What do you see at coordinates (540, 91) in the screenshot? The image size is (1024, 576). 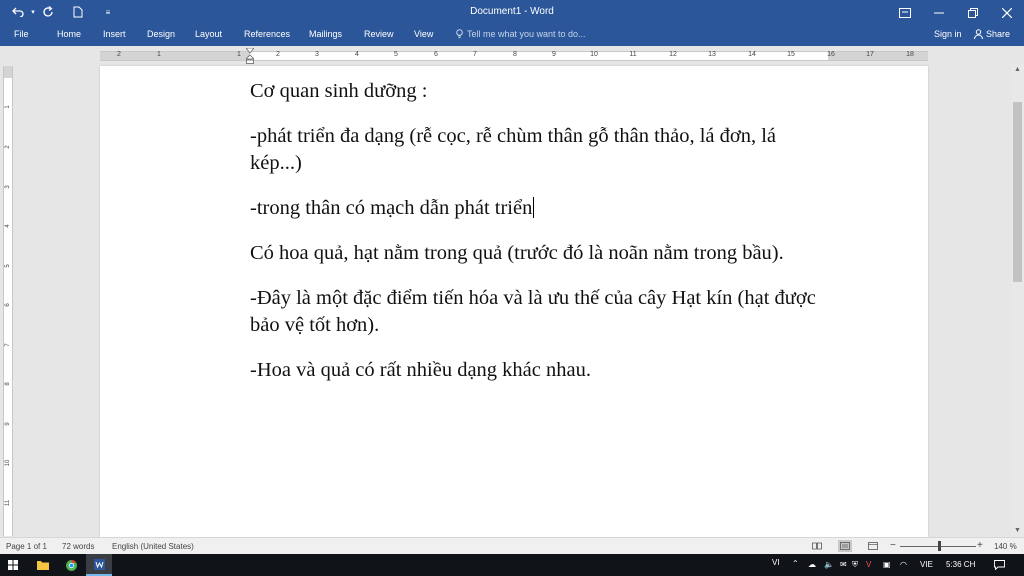 I see `paragraph: Cơ quan sinh dưỡng :` at bounding box center [540, 91].